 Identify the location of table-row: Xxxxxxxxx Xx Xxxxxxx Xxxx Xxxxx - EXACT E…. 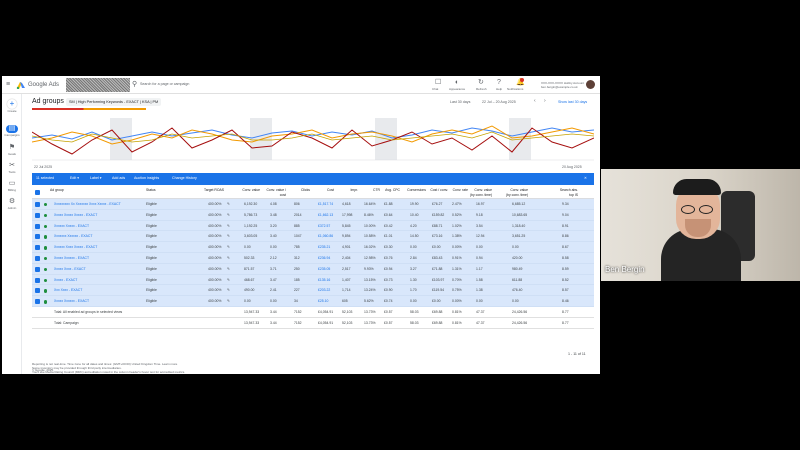
(313, 204).